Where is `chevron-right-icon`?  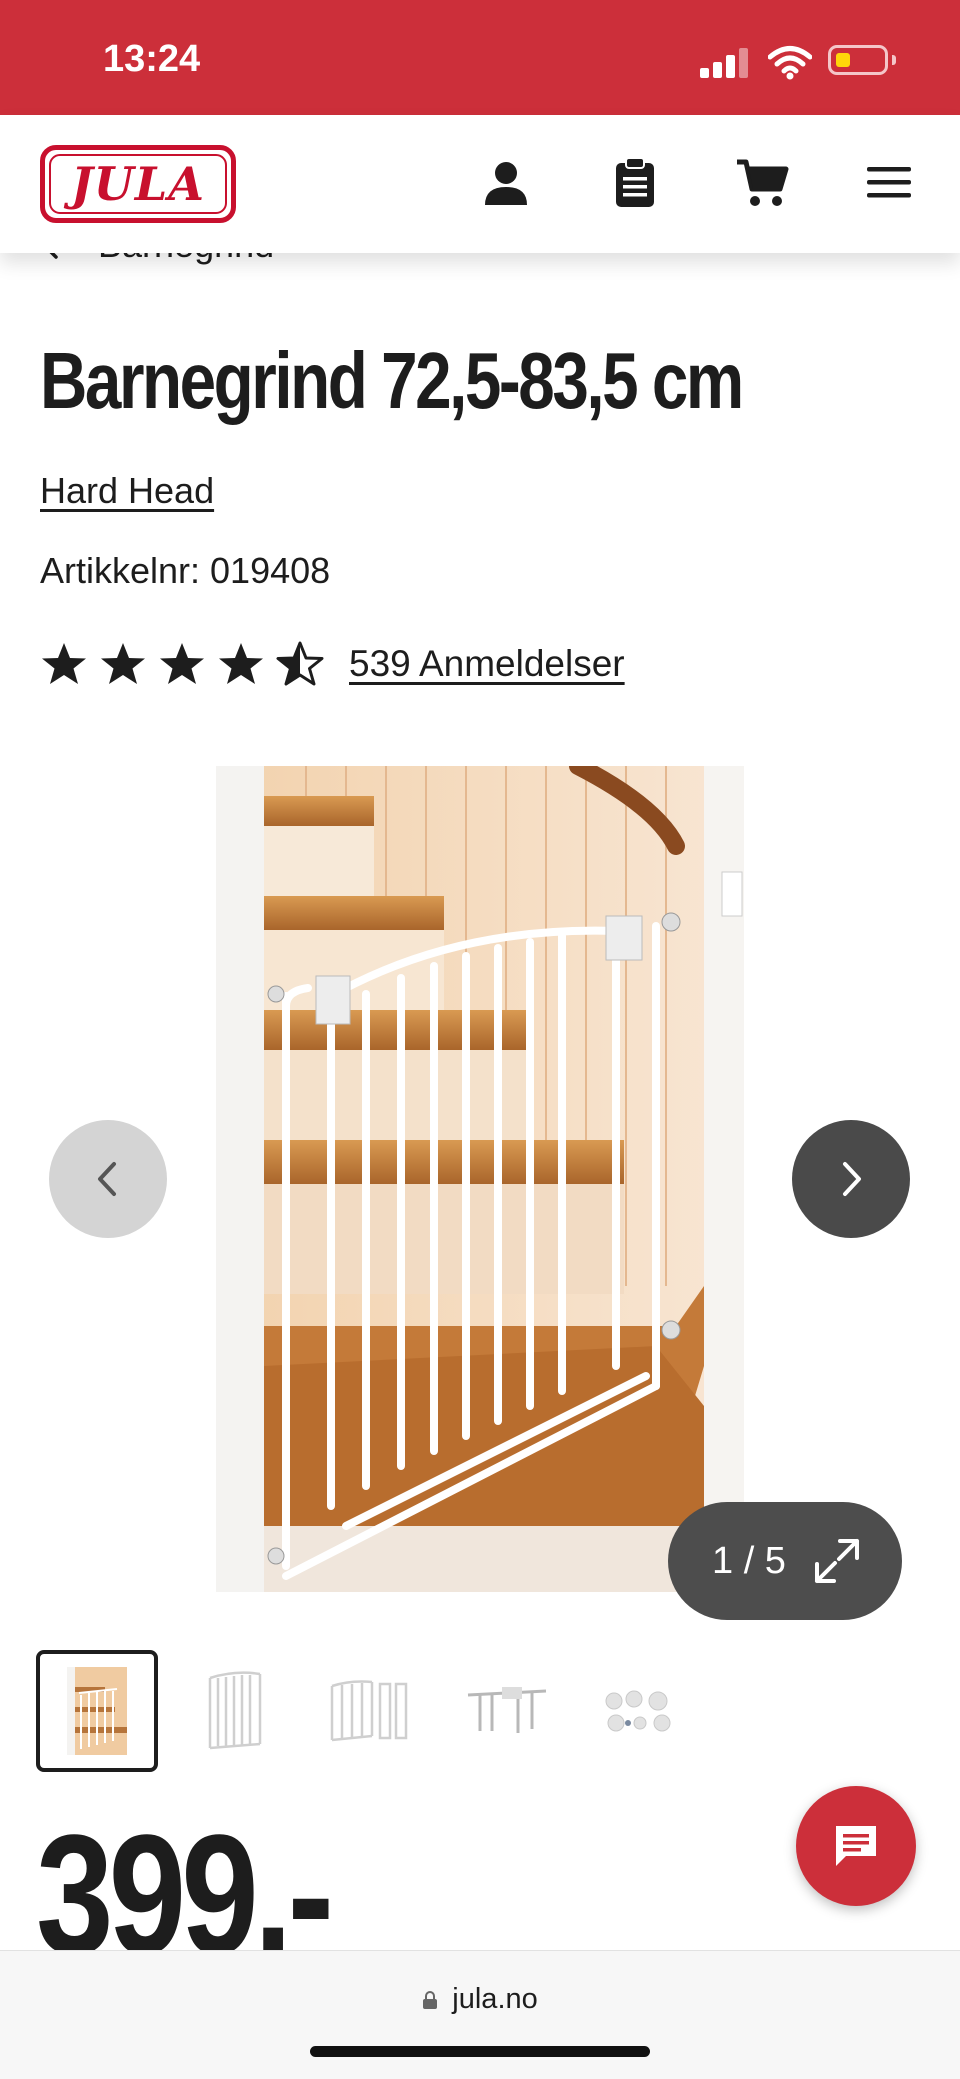 chevron-right-icon is located at coordinates (852, 1179).